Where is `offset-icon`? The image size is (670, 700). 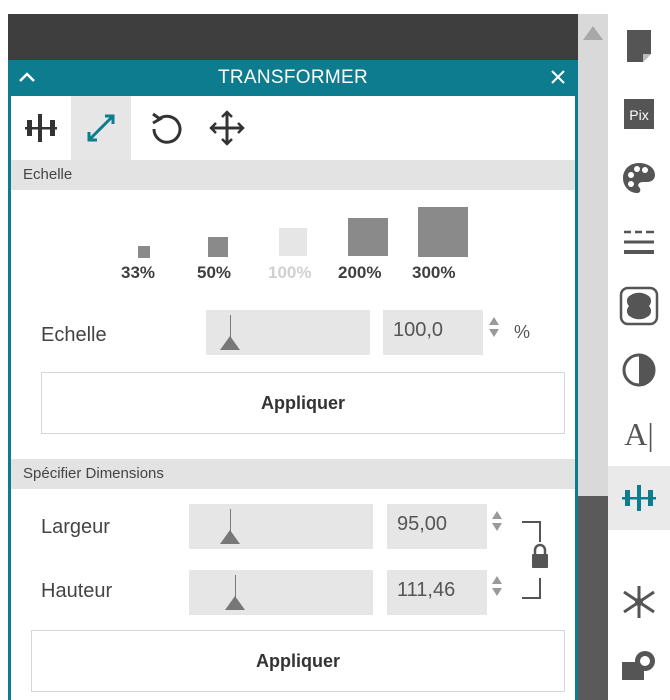
offset-icon is located at coordinates (639, 306).